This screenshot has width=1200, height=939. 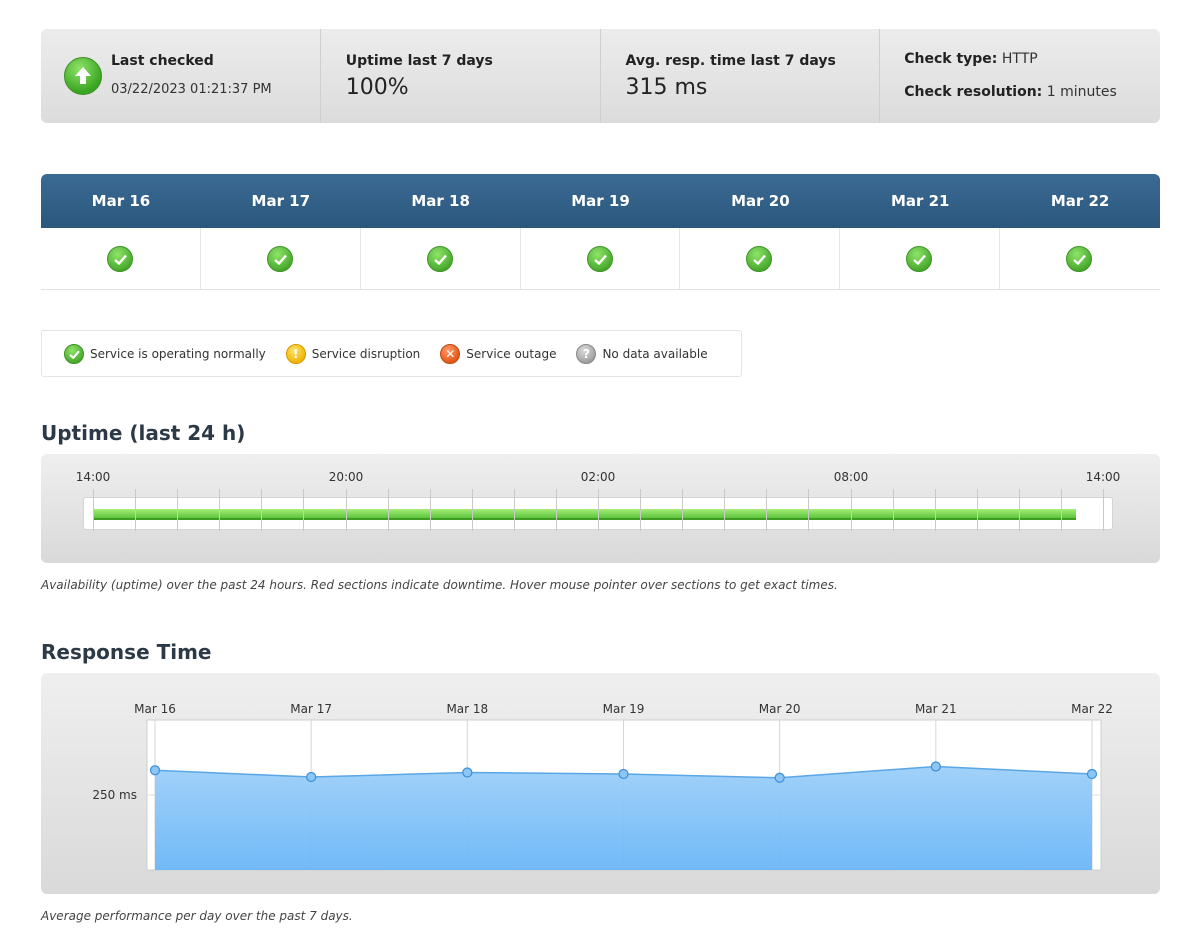 I want to click on check-resolution-label: Check resolution:, so click(x=973, y=92).